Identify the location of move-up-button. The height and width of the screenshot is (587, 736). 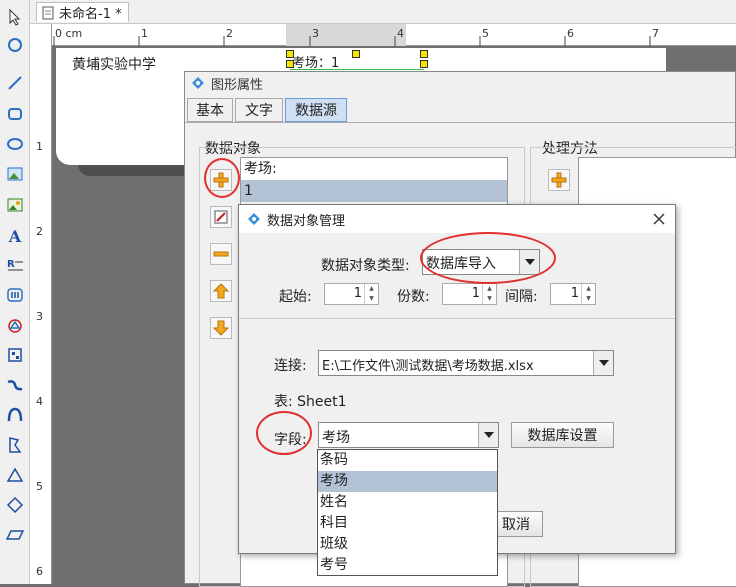
(221, 291).